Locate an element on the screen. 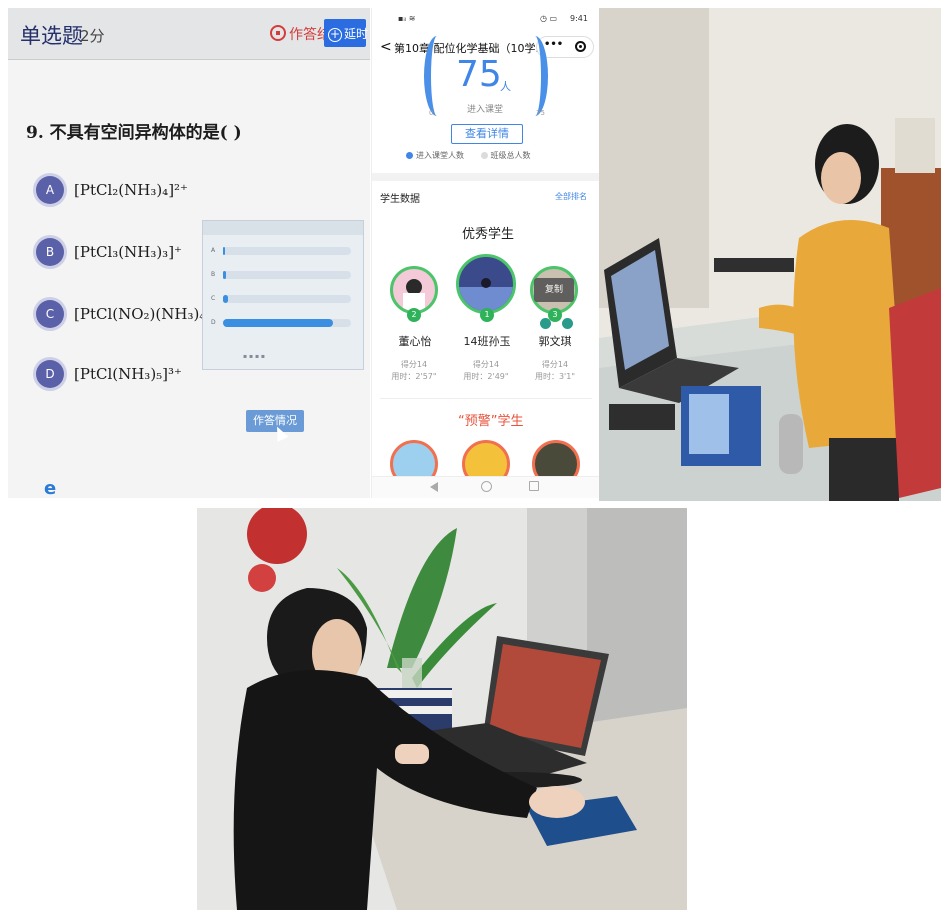 Image resolution: width=941 pixels, height=910 pixels. status-bar: ▪ᵢₗ ≋ ◷ ▭ 9:41 is located at coordinates (485, 19).